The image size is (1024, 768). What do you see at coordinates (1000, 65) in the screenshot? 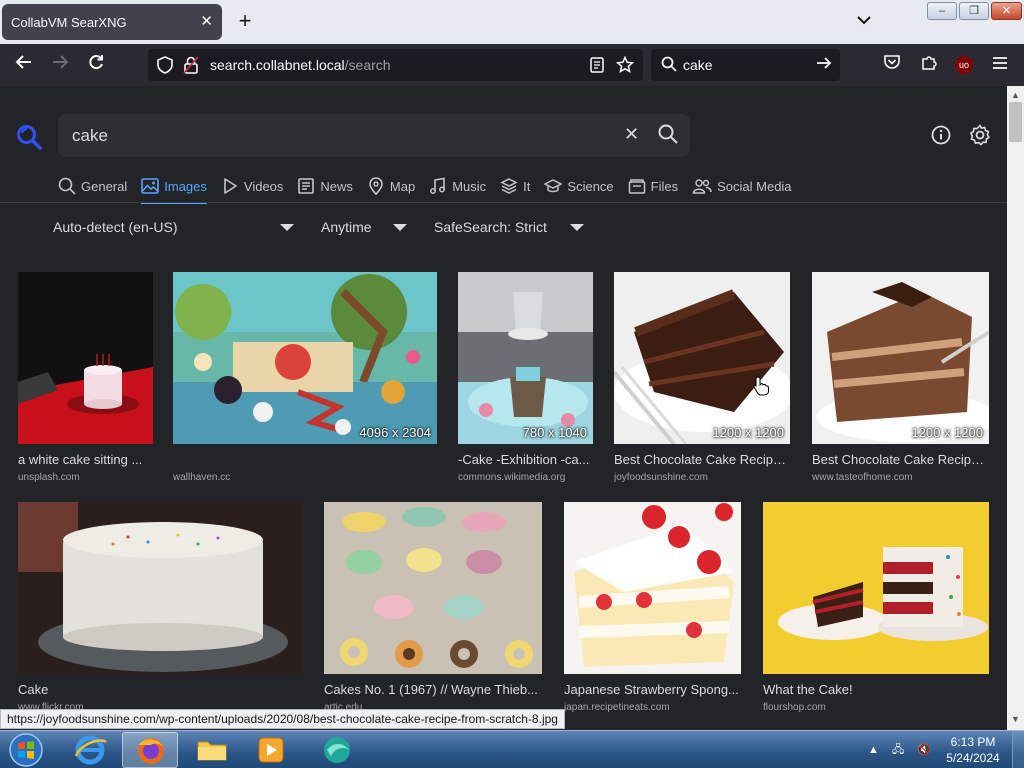
I see `hamburger-menu-icon` at bounding box center [1000, 65].